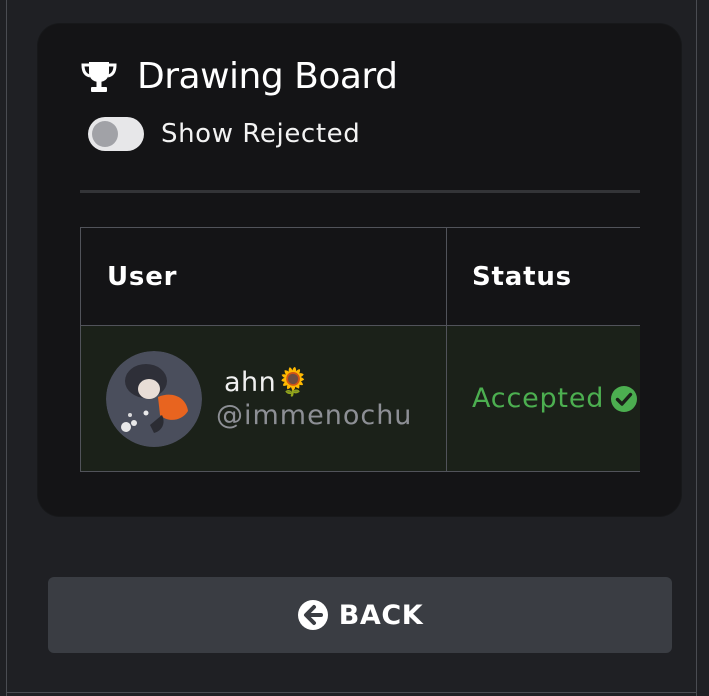 Image resolution: width=709 pixels, height=696 pixels. Describe the element at coordinates (99, 76) in the screenshot. I see `trophy-icon` at that location.